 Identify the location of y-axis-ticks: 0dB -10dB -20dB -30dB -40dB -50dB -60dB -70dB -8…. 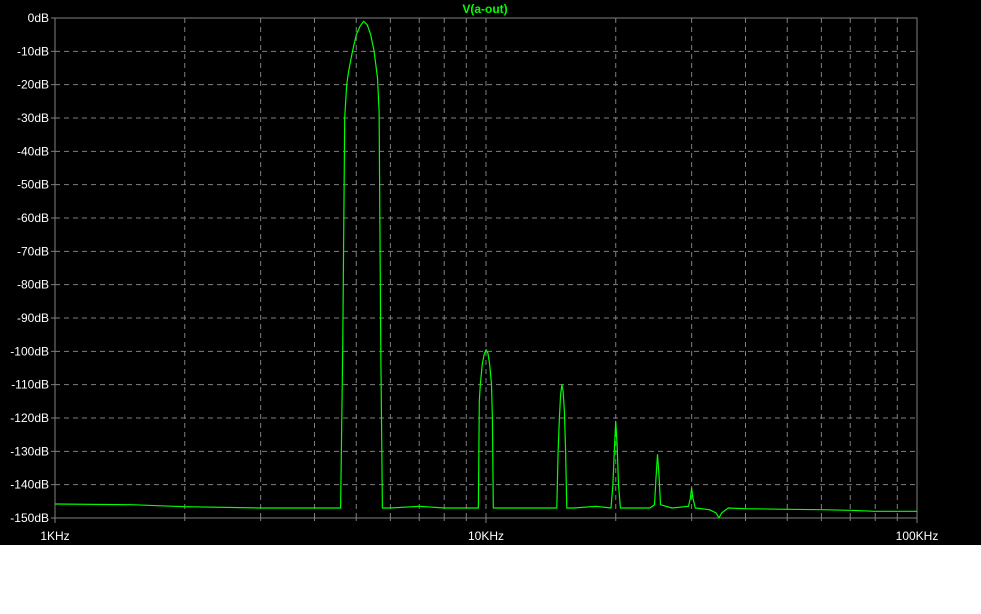
(32, 268).